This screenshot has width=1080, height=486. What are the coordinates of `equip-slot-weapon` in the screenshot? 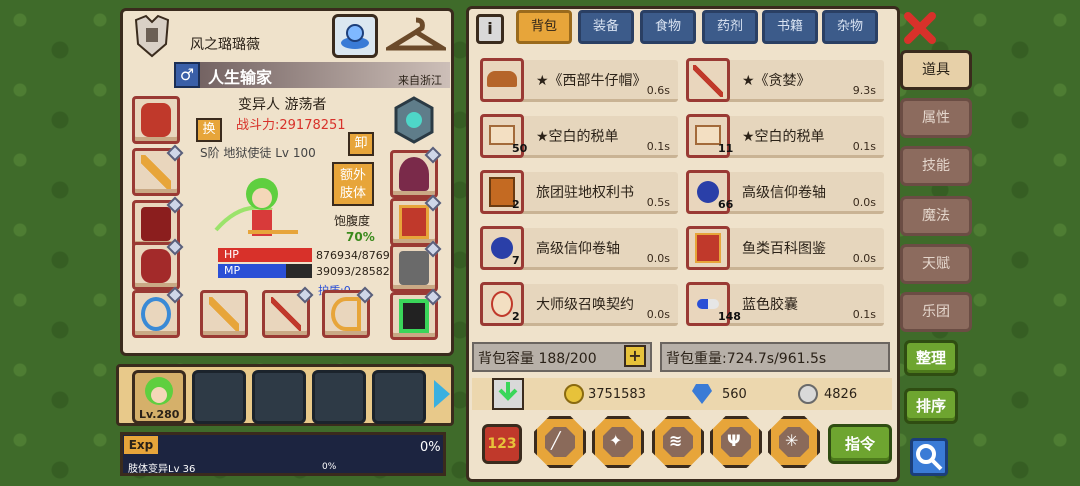 It's located at (158, 170).